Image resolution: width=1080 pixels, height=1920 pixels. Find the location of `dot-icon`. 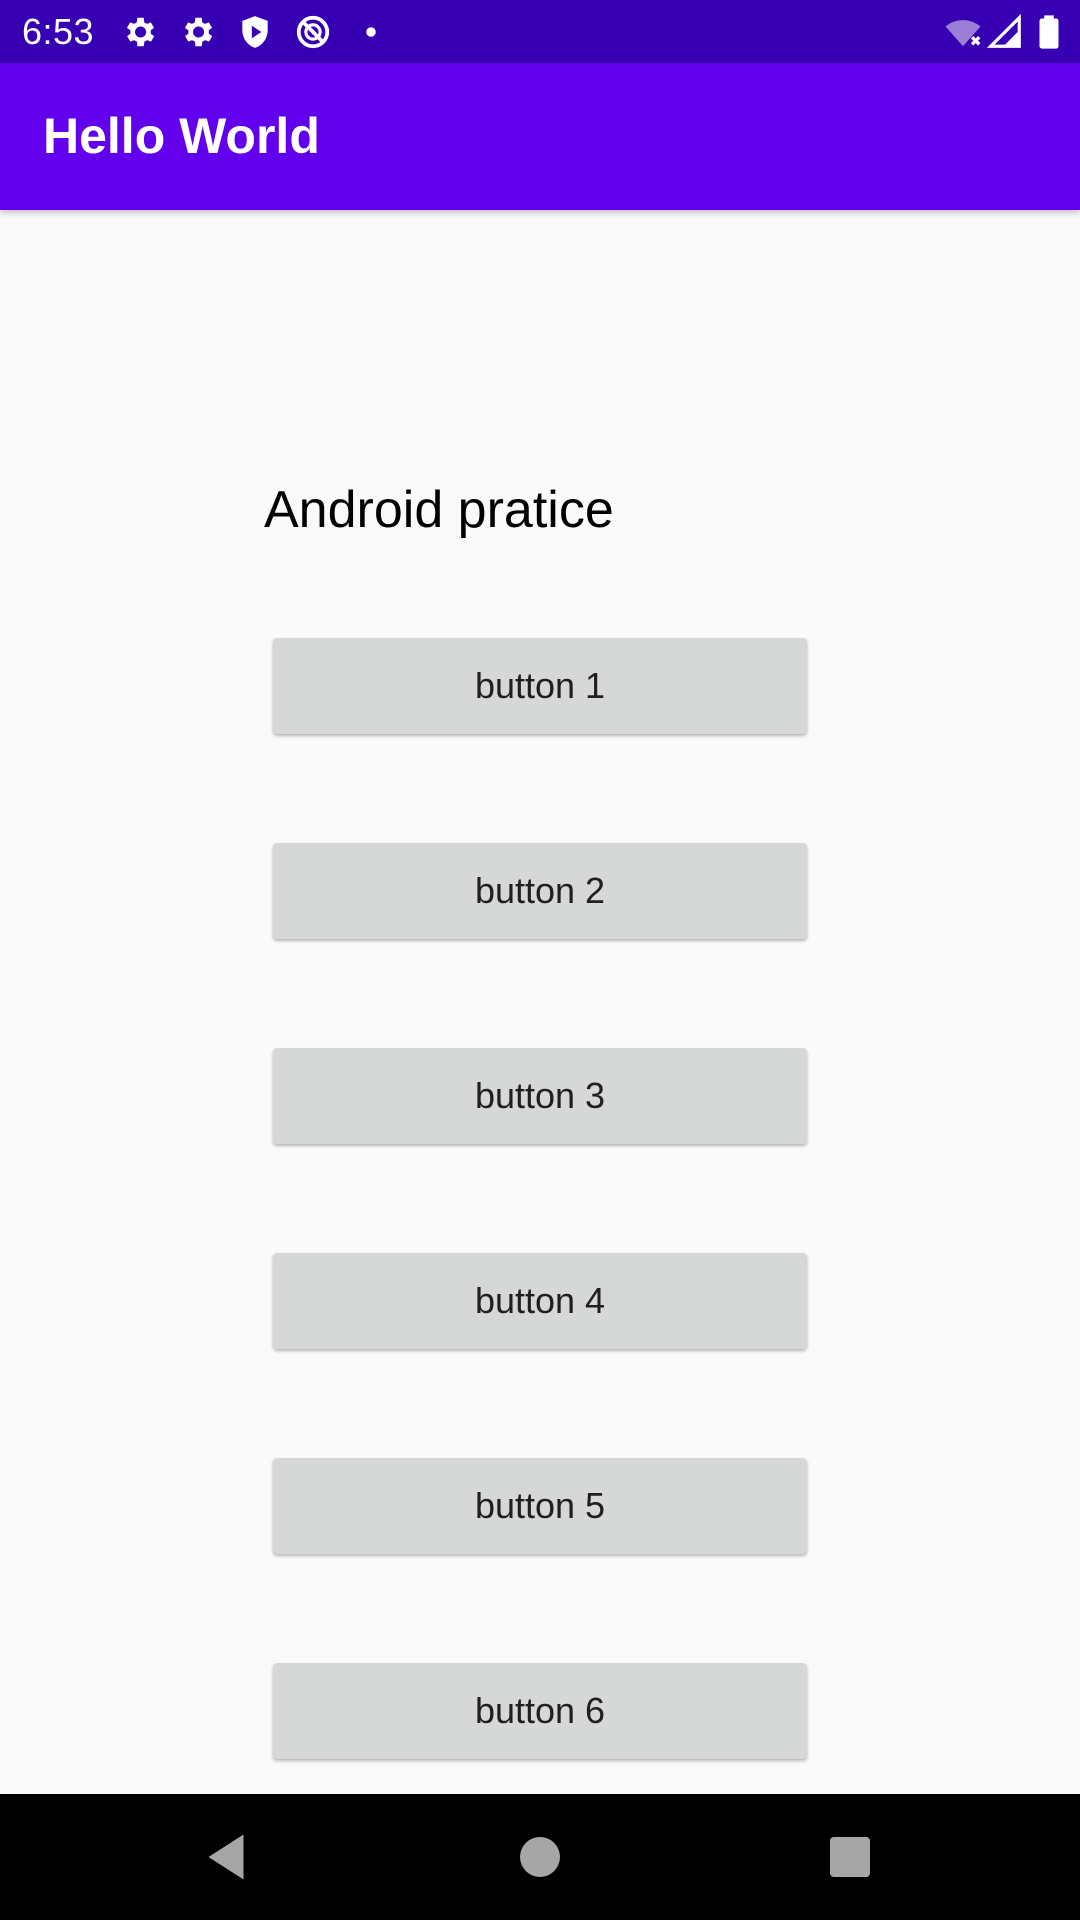

dot-icon is located at coordinates (371, 32).